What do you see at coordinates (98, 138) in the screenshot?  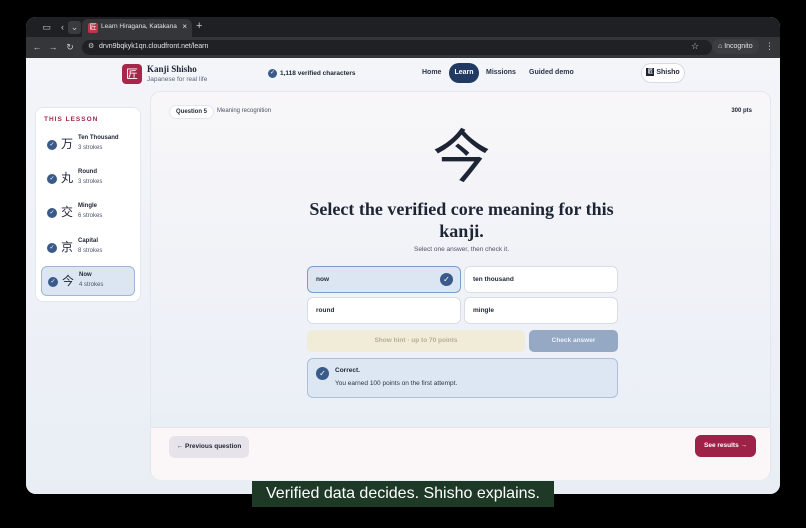 I see `lesson-item-name: Ten Thousand` at bounding box center [98, 138].